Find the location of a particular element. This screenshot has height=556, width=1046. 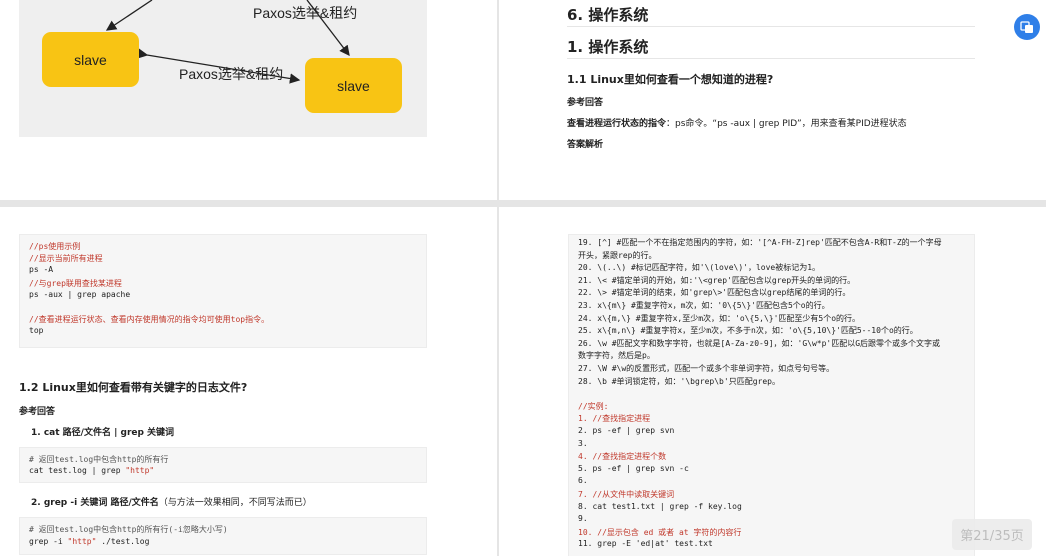

code-line: 6. is located at coordinates (583, 481).